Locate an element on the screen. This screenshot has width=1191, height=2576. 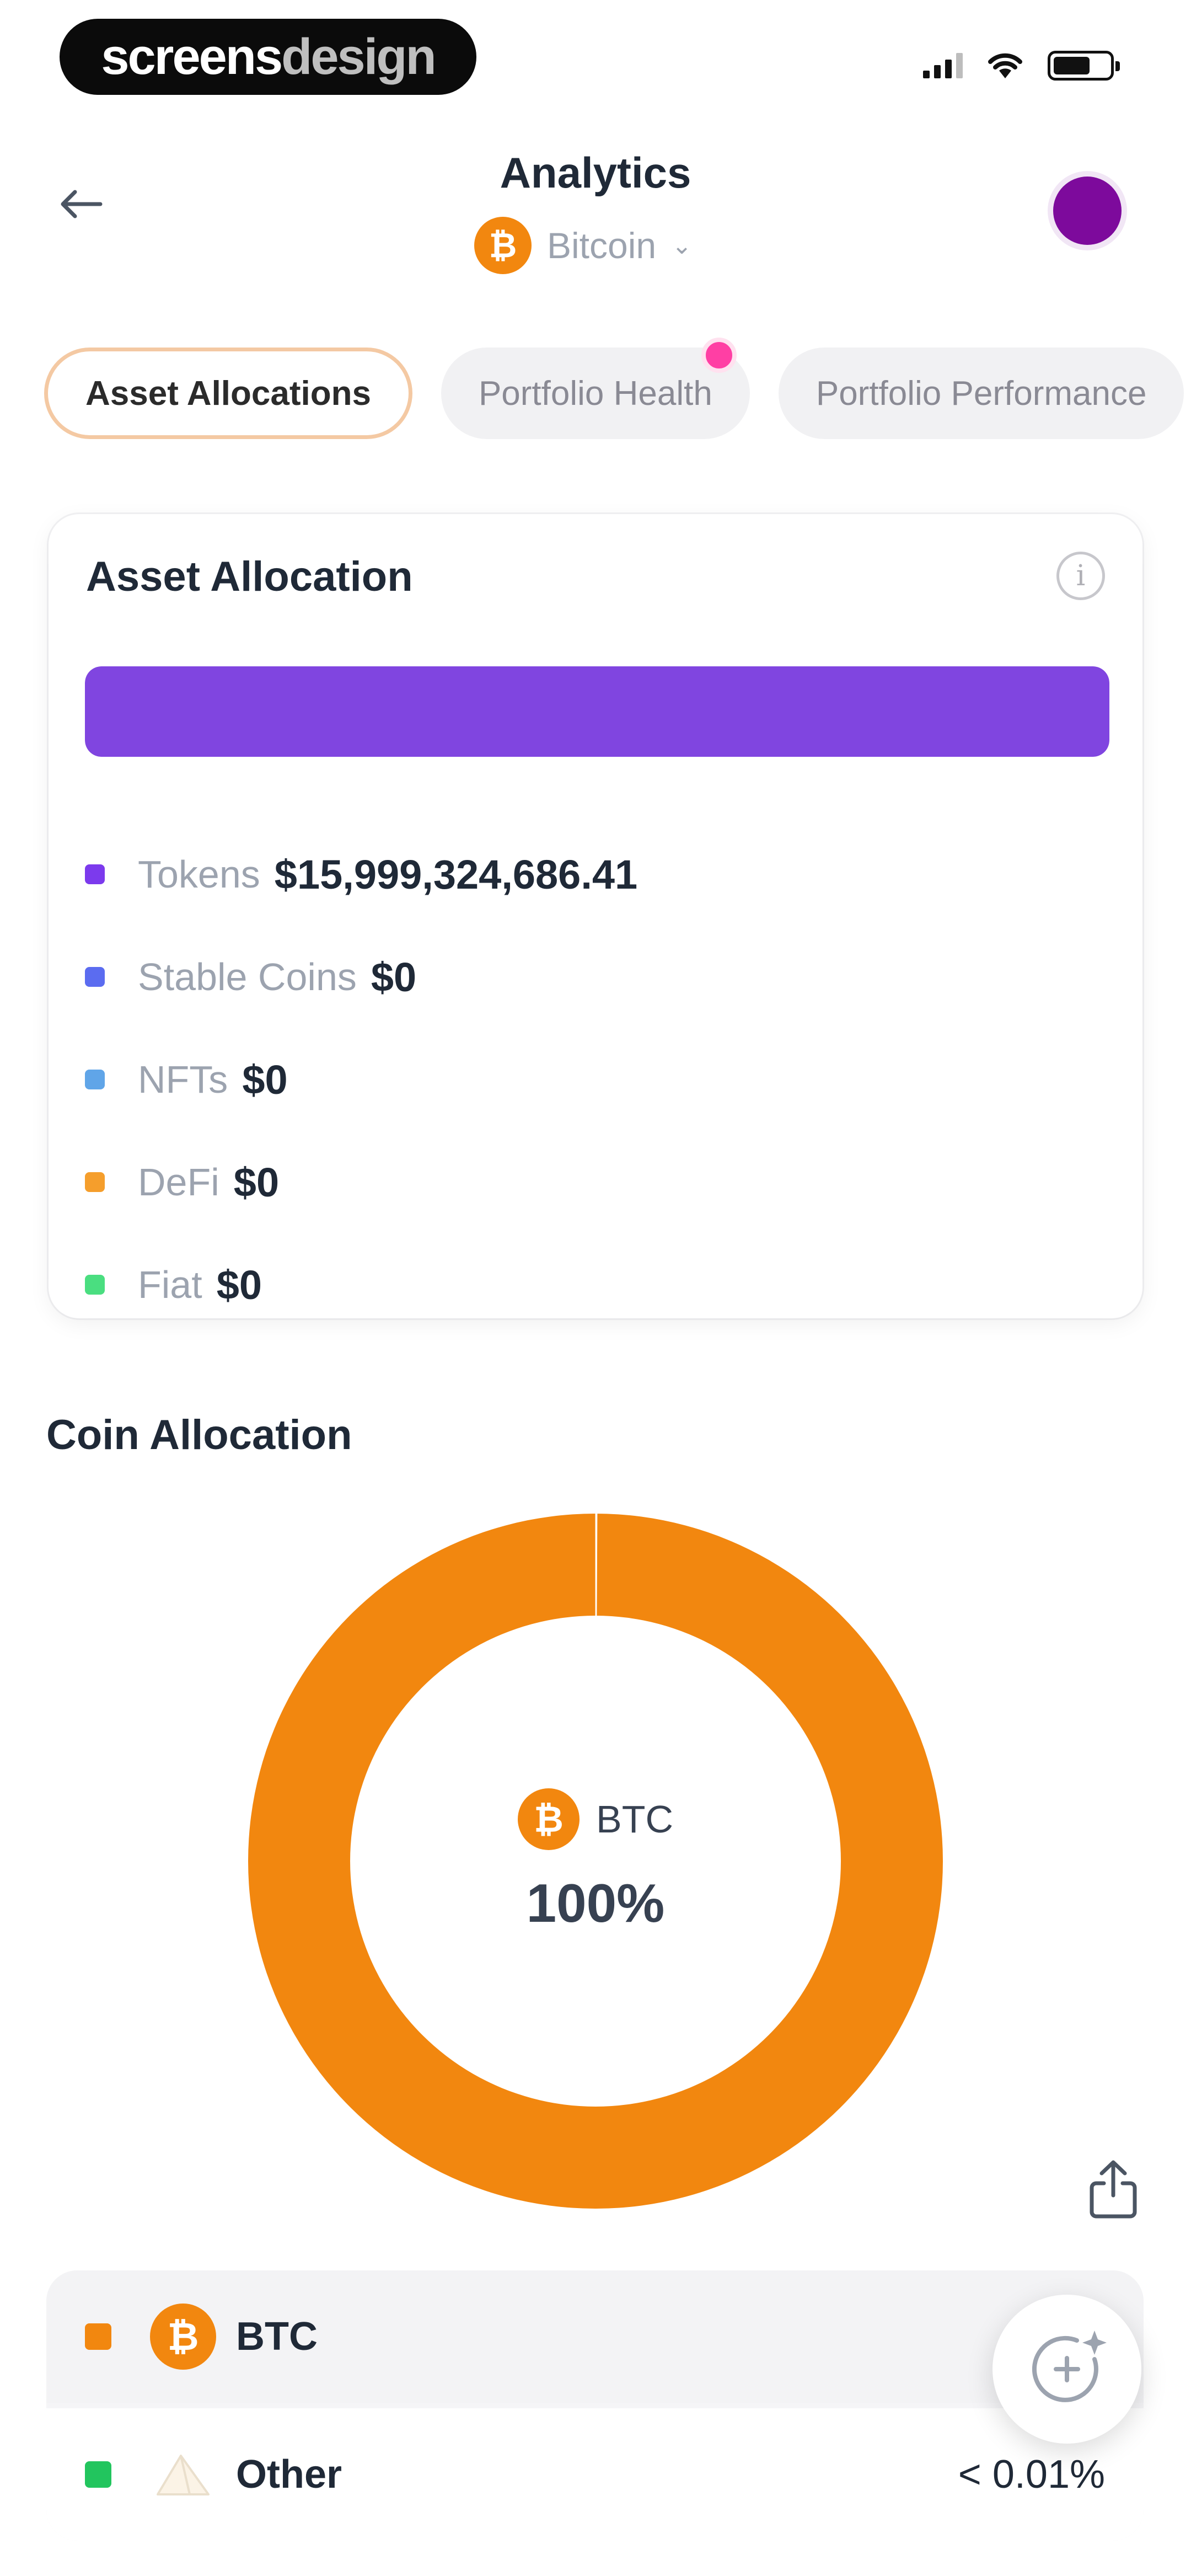
legend-item-stable-coins: Stable Coins $0 is located at coordinates (595, 977).